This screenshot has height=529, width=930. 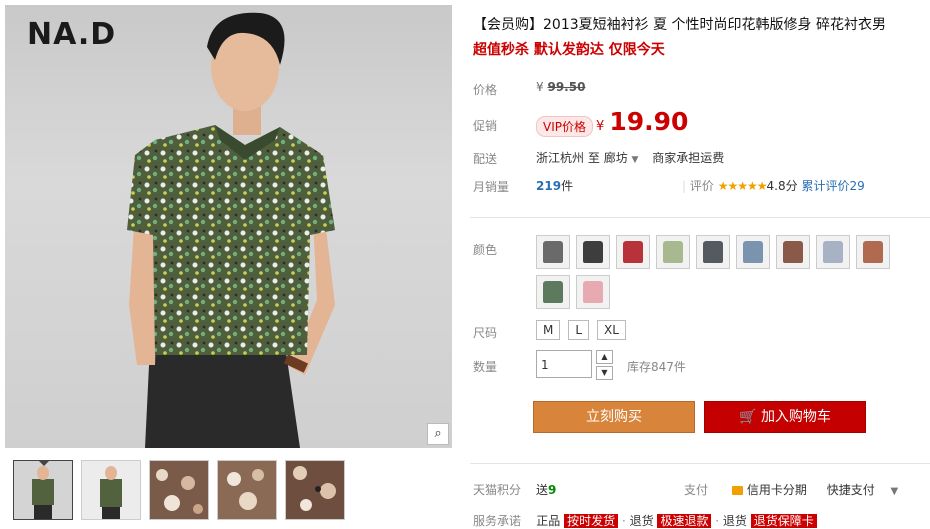 What do you see at coordinates (497, 490) in the screenshot?
I see `points-label: 天猫积分` at bounding box center [497, 490].